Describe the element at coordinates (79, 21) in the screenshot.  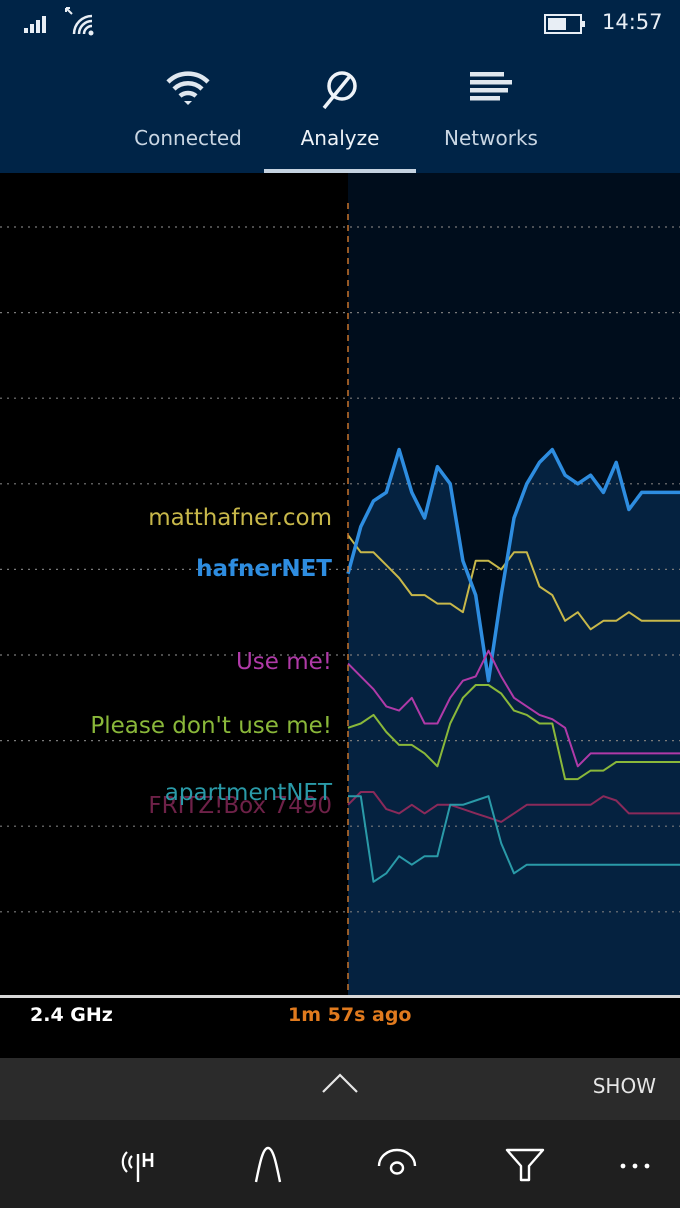
I see `wifi-roaming-icon` at that location.